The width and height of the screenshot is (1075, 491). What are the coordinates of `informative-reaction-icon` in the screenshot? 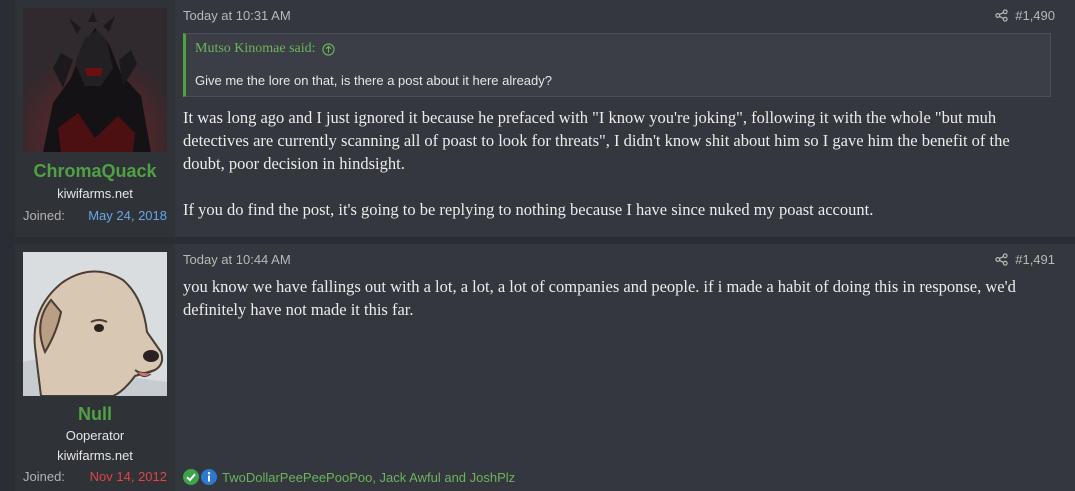 It's located at (209, 477).